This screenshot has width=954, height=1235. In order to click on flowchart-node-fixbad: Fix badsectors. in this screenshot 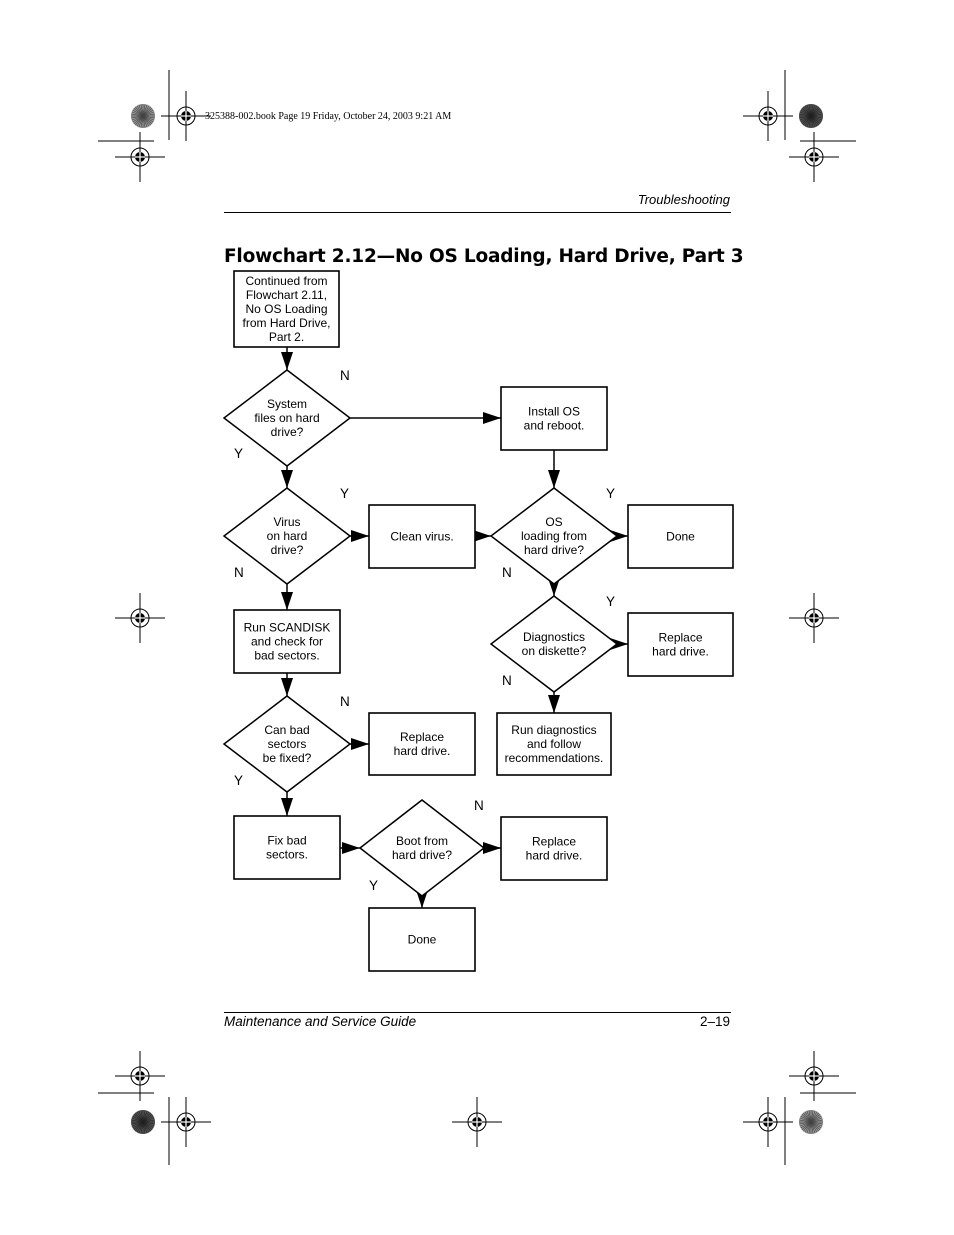, I will do `click(287, 847)`.